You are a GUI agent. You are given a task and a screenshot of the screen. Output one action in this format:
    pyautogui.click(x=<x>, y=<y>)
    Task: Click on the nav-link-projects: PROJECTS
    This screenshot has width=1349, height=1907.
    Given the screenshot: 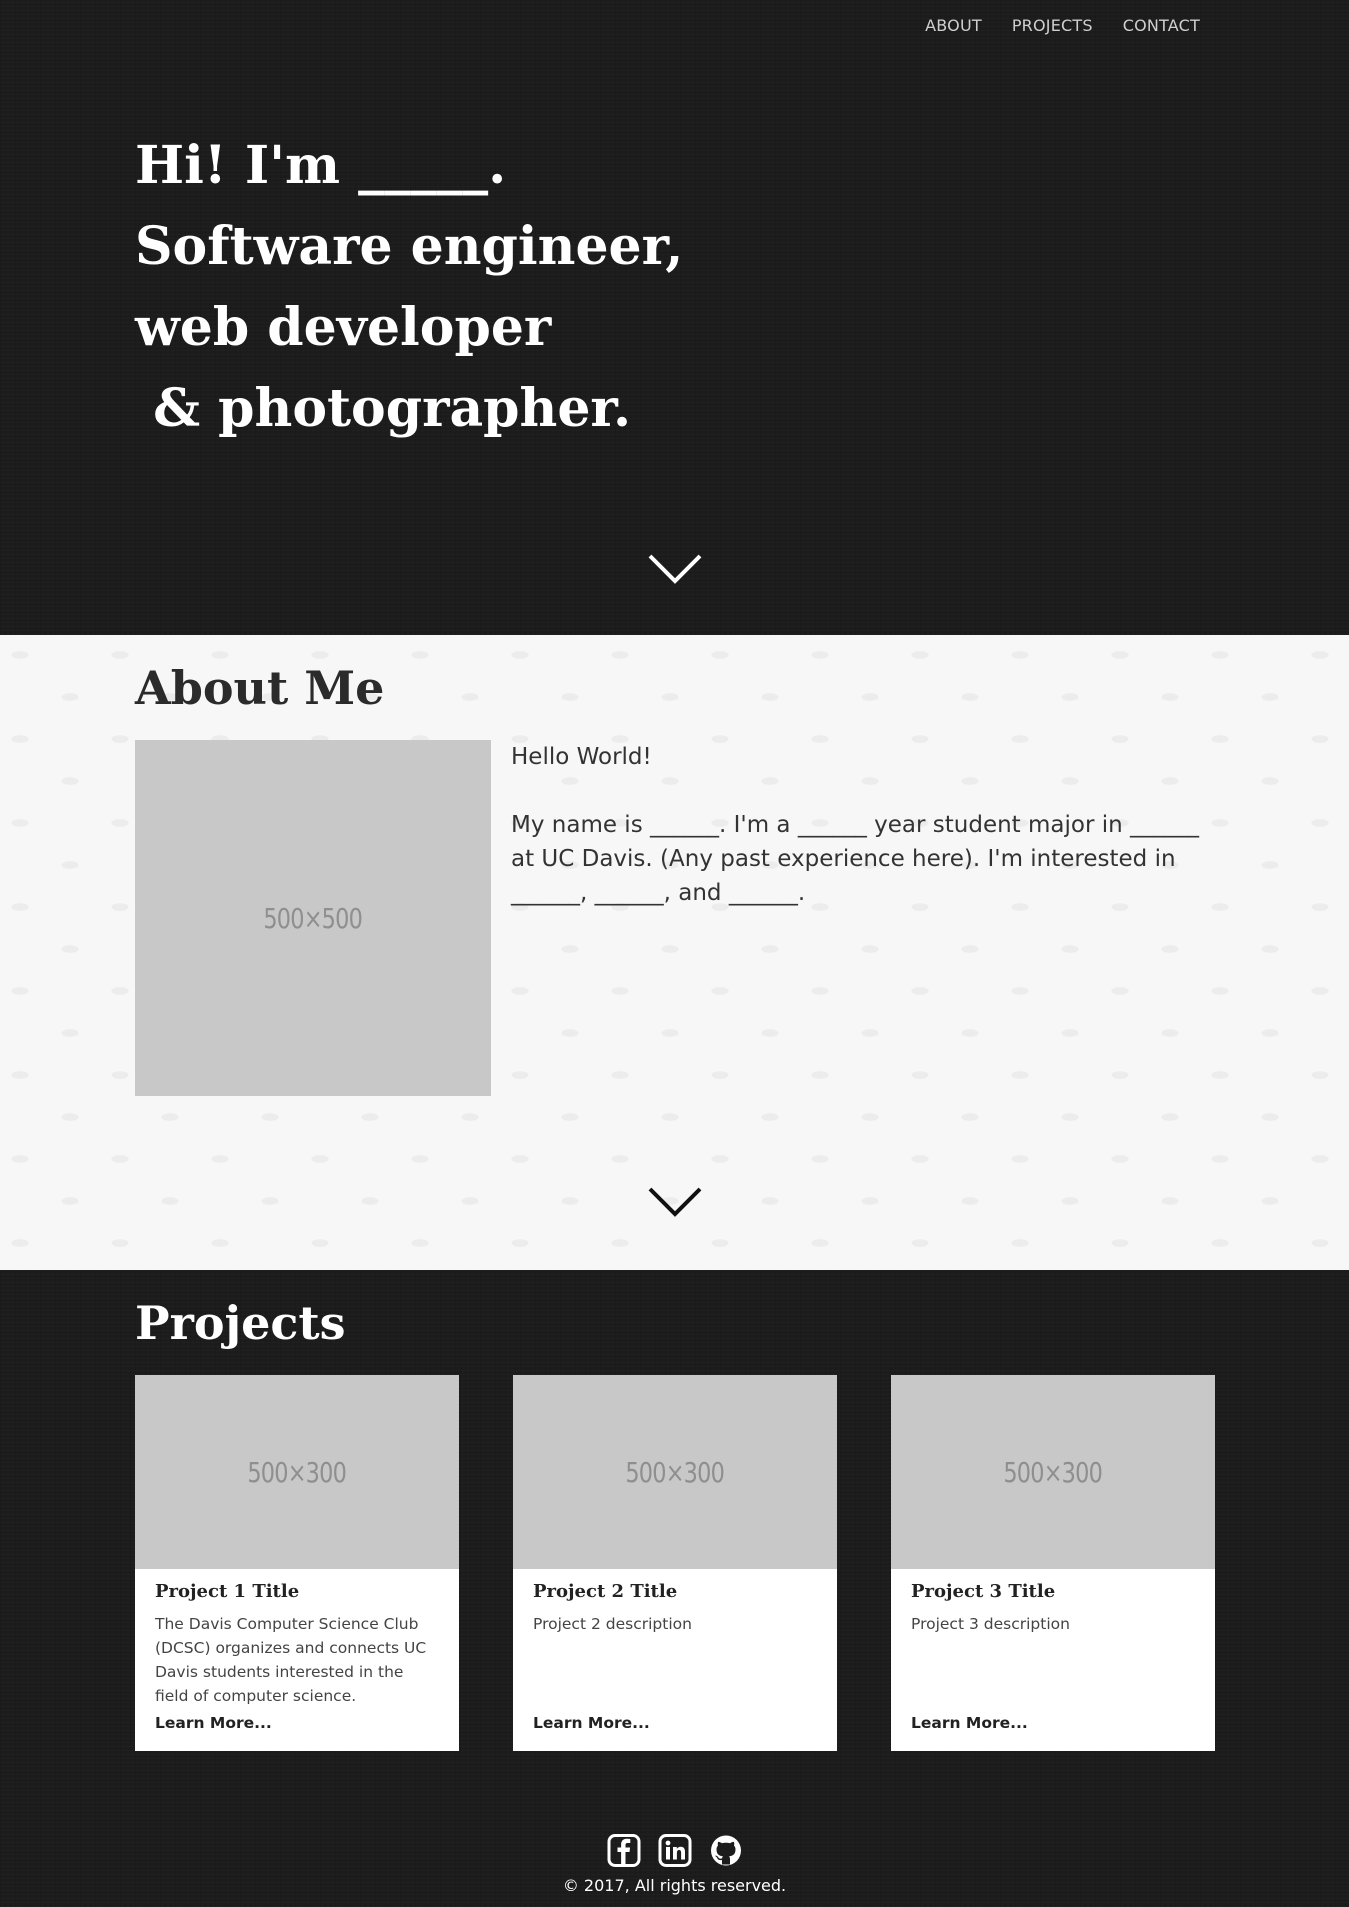 What is the action you would take?
    pyautogui.click(x=1052, y=25)
    